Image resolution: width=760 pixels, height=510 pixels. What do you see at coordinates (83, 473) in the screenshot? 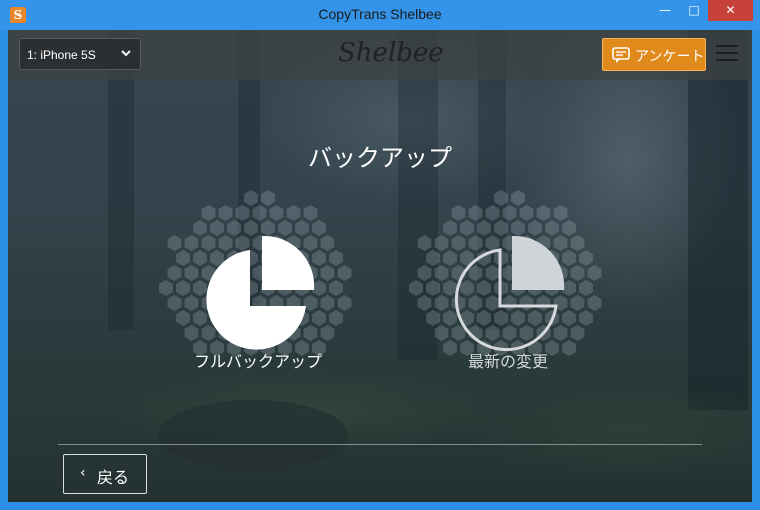
I see `chevron-left-icon: ‹` at bounding box center [83, 473].